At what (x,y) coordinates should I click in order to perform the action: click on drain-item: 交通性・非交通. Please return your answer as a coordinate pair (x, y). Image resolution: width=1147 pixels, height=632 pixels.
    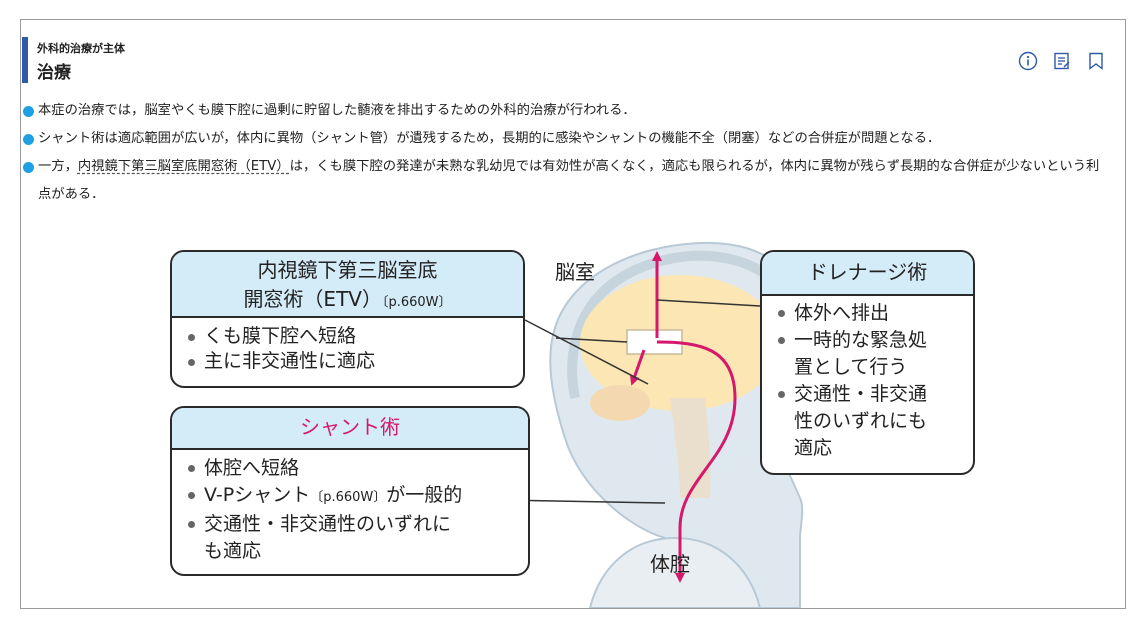
    Looking at the image, I should click on (867, 394).